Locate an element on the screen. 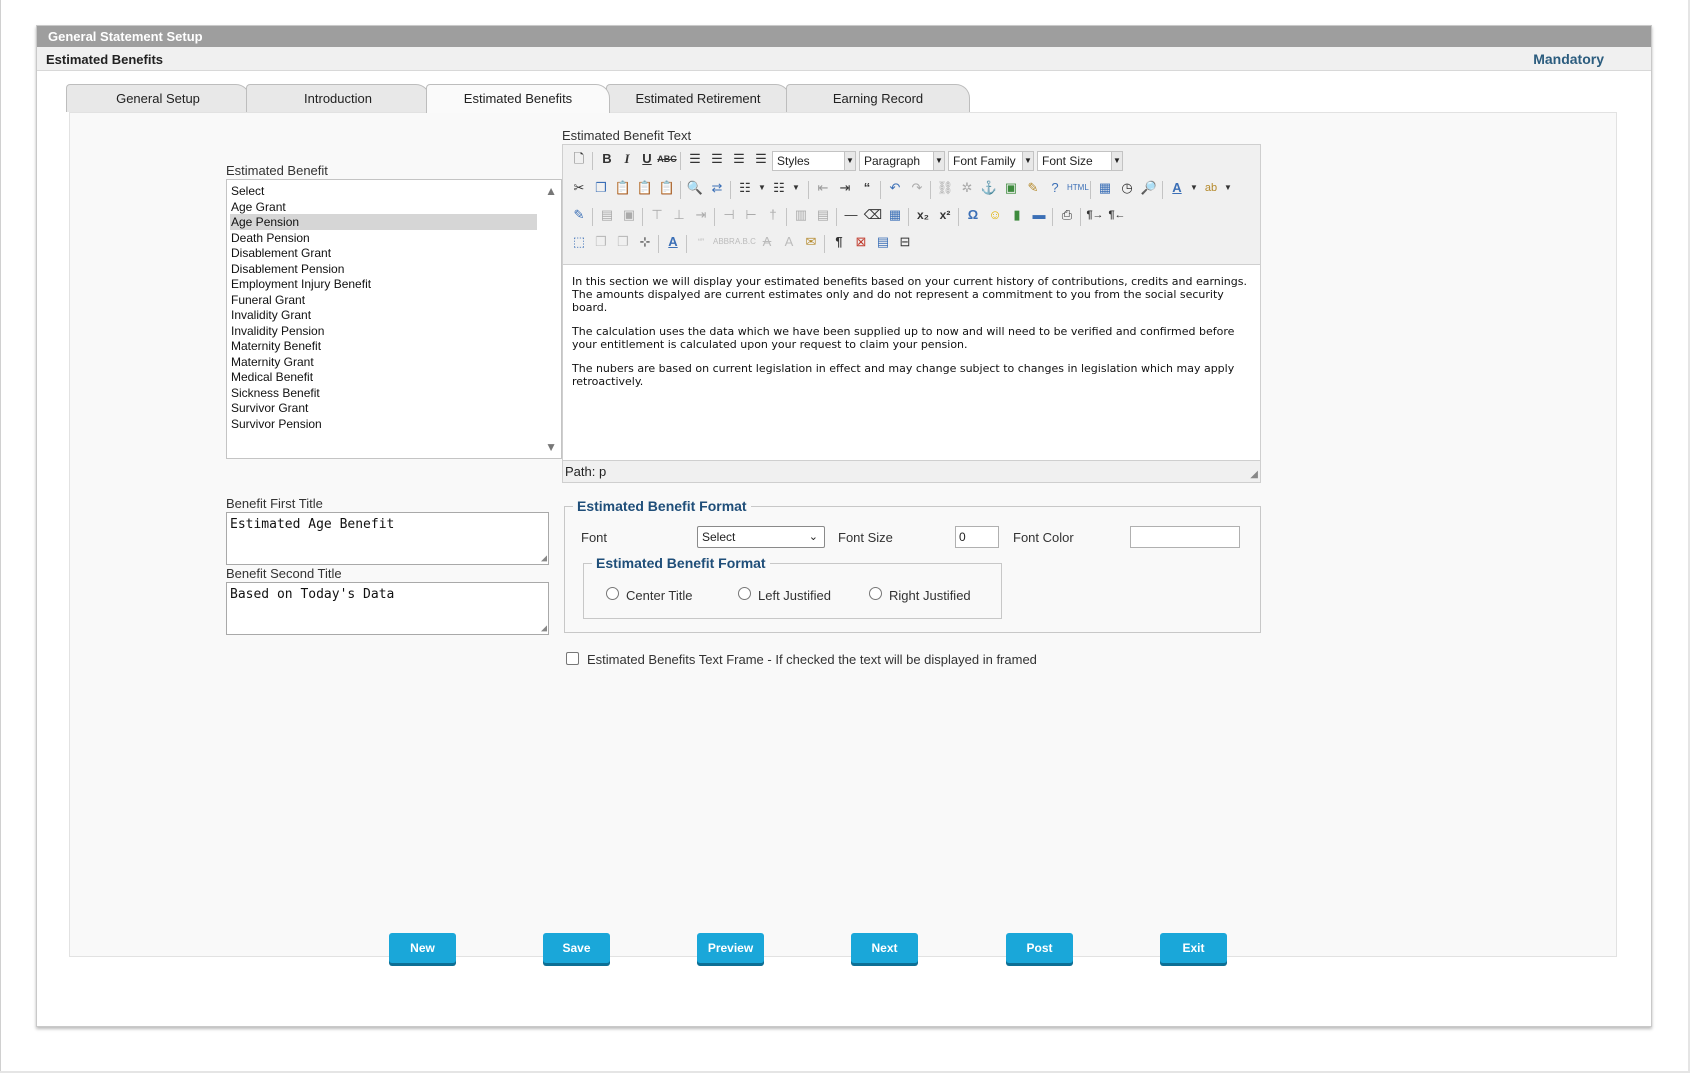 The image size is (1690, 1073). paste-icon: 📋 is located at coordinates (623, 188).